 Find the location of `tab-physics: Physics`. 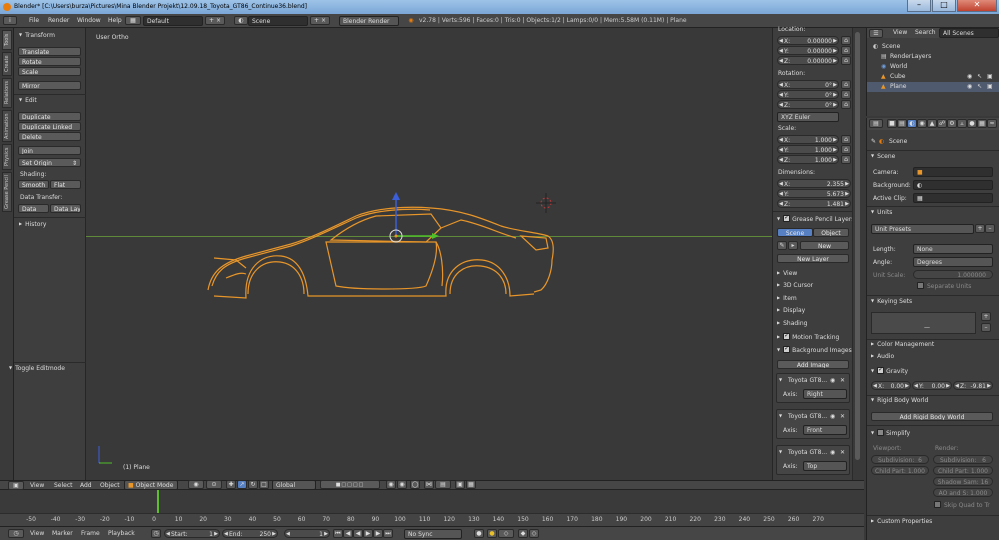

tab-physics: Physics is located at coordinates (7, 157).